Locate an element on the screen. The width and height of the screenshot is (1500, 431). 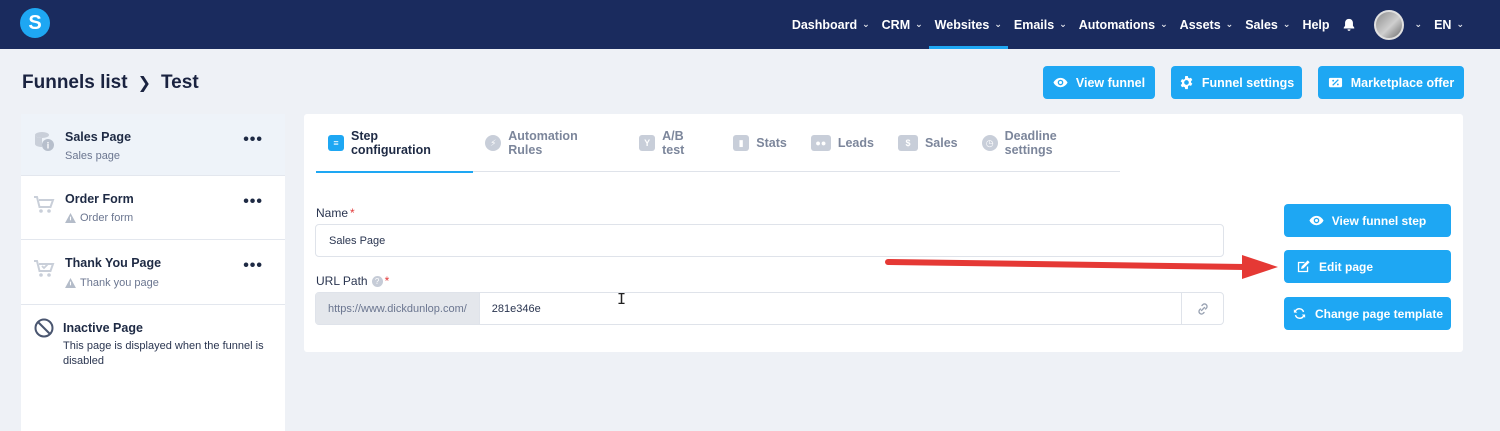
sliders-icon: ≡ is located at coordinates (336, 143).